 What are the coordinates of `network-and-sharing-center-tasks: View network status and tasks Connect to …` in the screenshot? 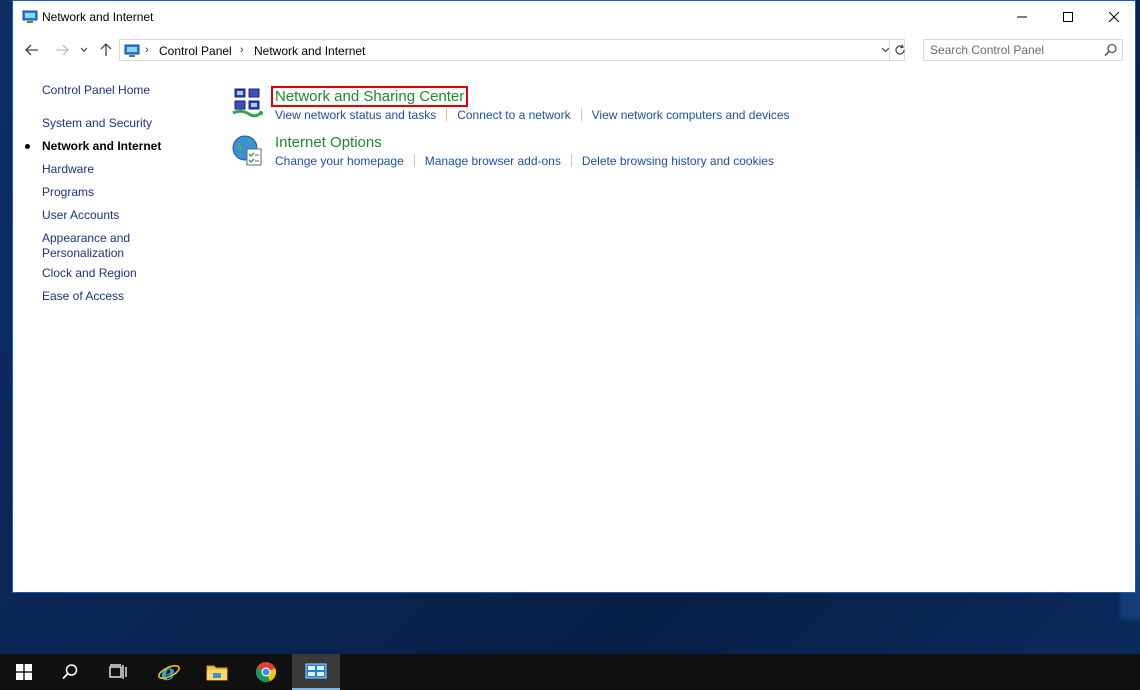 It's located at (532, 115).